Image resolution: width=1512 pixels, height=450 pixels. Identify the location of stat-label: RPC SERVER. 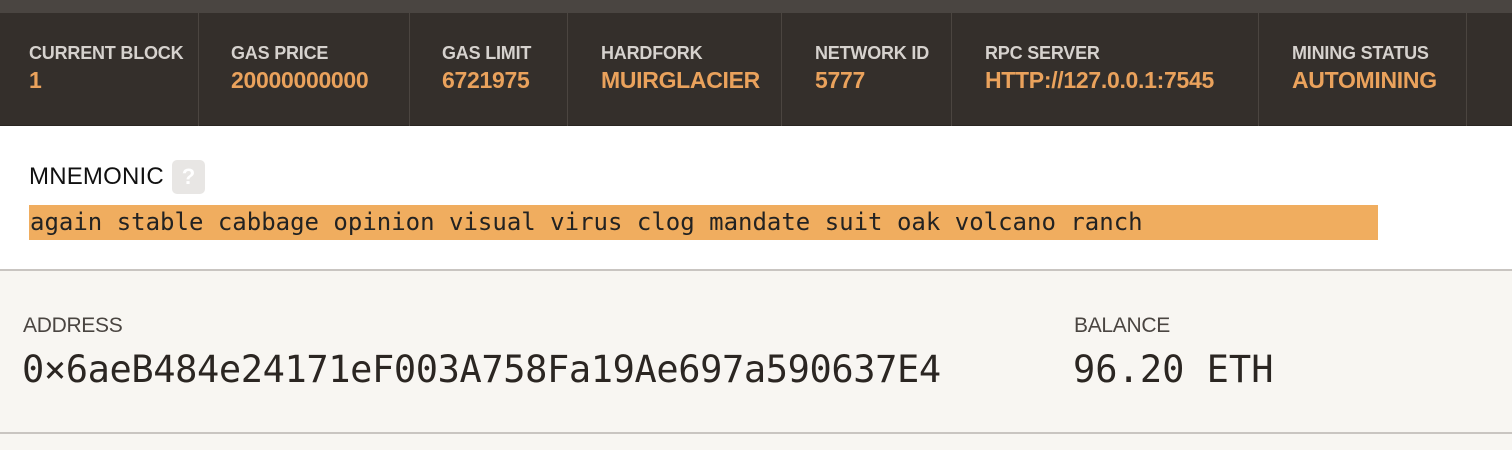
(1042, 53).